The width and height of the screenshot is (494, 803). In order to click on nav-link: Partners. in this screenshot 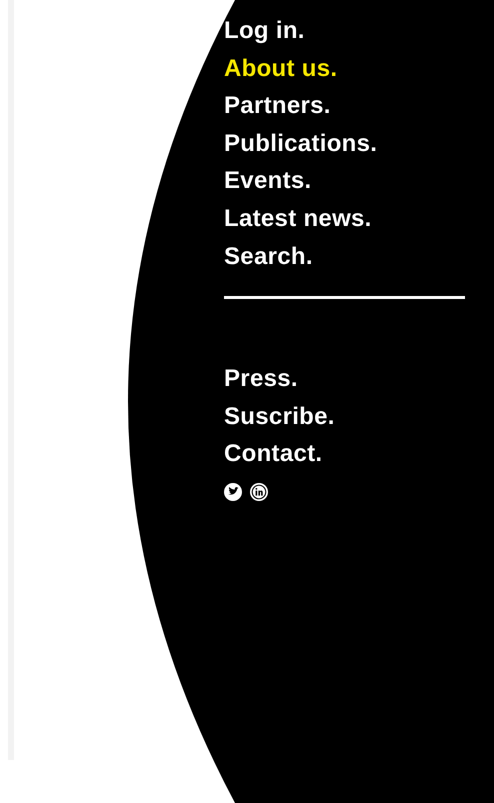, I will do `click(359, 106)`.